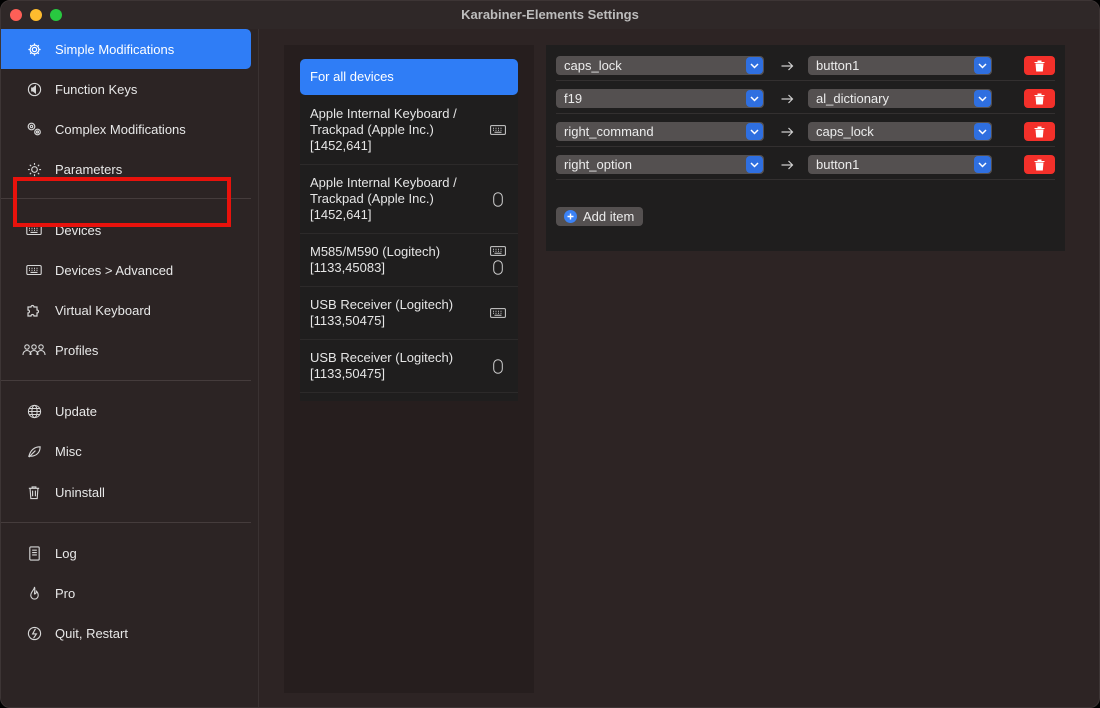 Image resolution: width=1100 pixels, height=708 pixels. I want to click on sidebar-item-label: Virtual Keyboard, so click(103, 310).